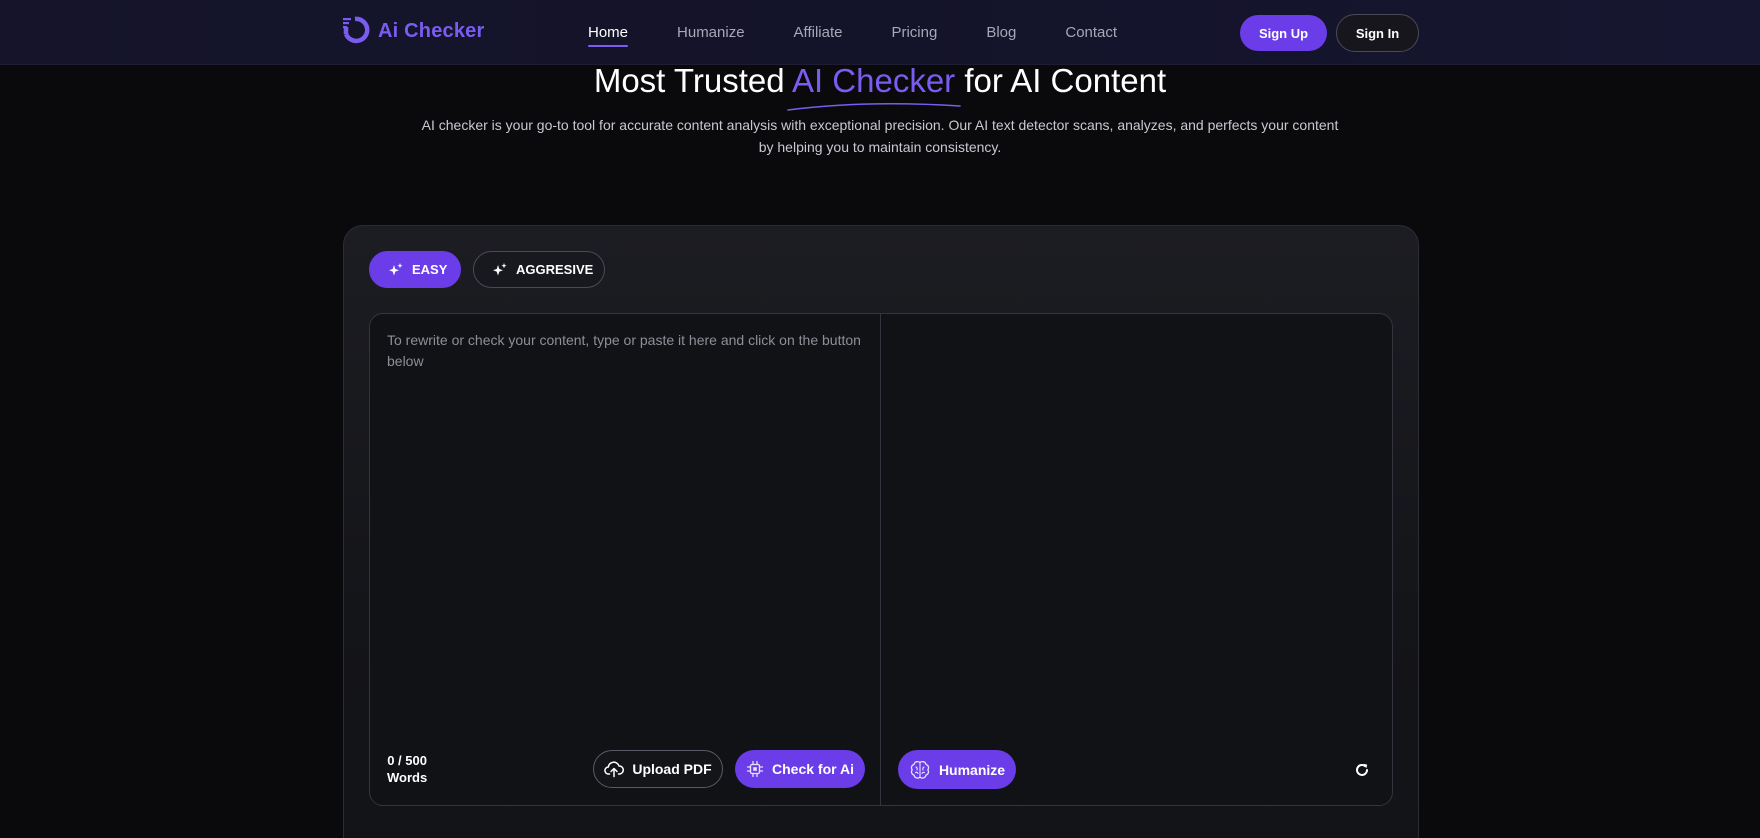  What do you see at coordinates (972, 769) in the screenshot?
I see `humanize-label: Humanize` at bounding box center [972, 769].